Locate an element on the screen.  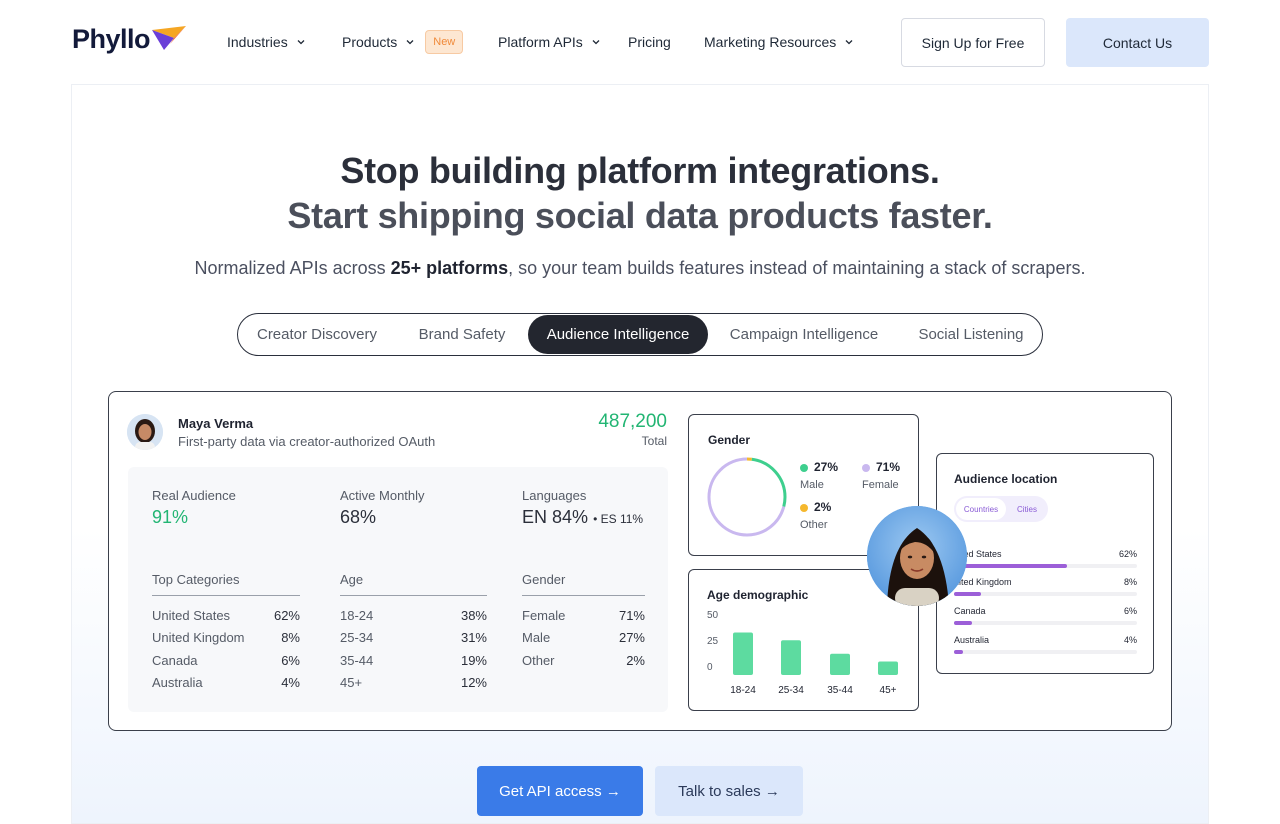
languages-label: Languages is located at coordinates (554, 495).